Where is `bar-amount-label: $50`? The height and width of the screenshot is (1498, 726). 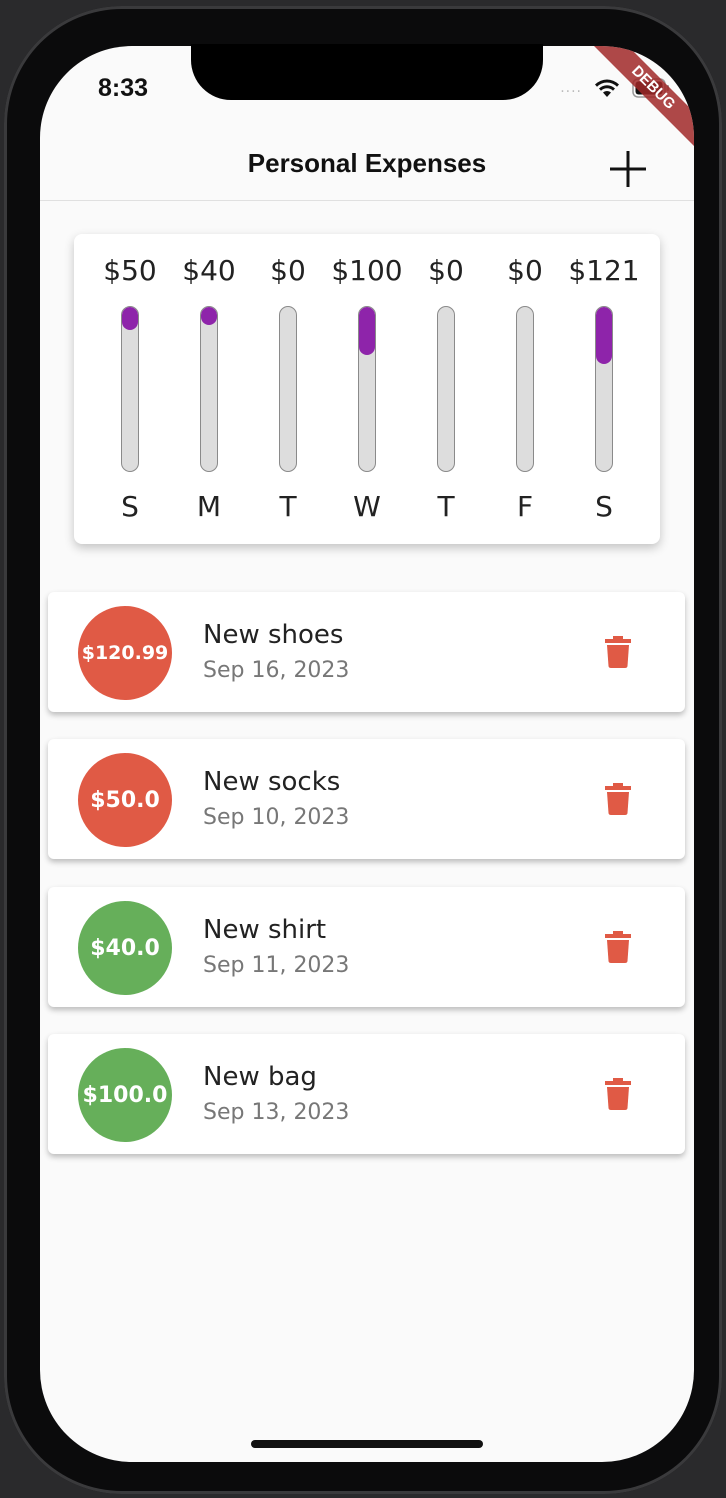
bar-amount-label: $50 is located at coordinates (130, 270).